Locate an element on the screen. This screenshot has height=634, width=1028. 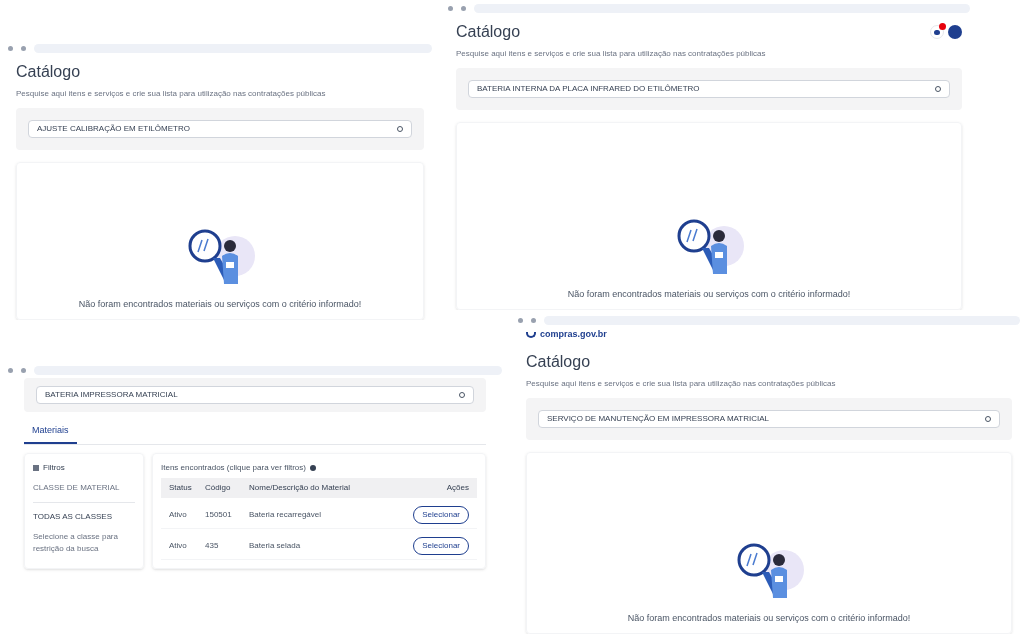
column-header: Nome/Descrição do Material is located at coordinates (329, 487).